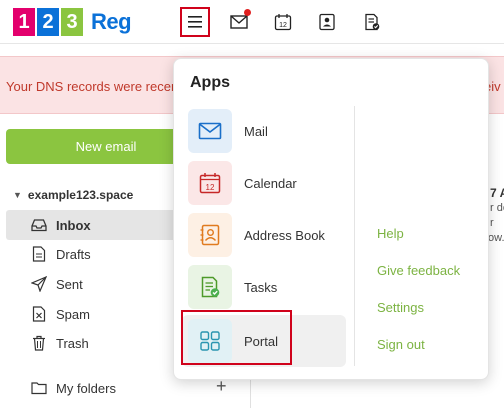  Describe the element at coordinates (72, 343) in the screenshot. I see `folder-label: Trash` at that location.